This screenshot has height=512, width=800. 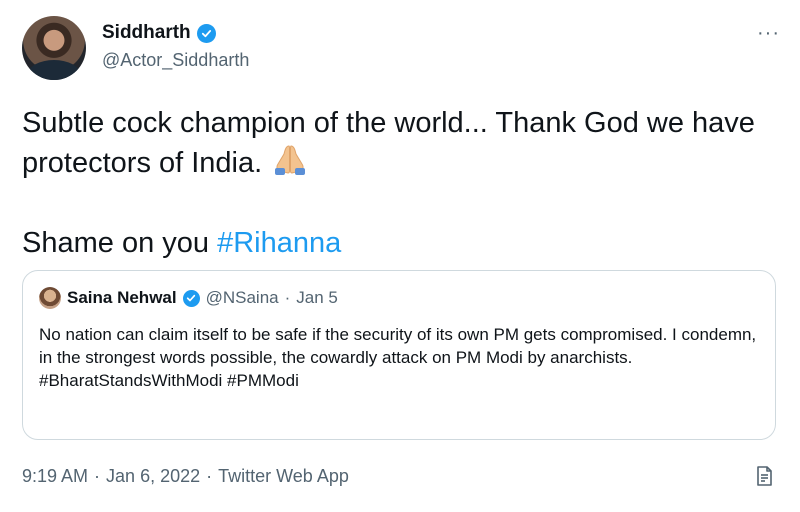 I want to click on author-name-row: Siddharth, so click(x=159, y=33).